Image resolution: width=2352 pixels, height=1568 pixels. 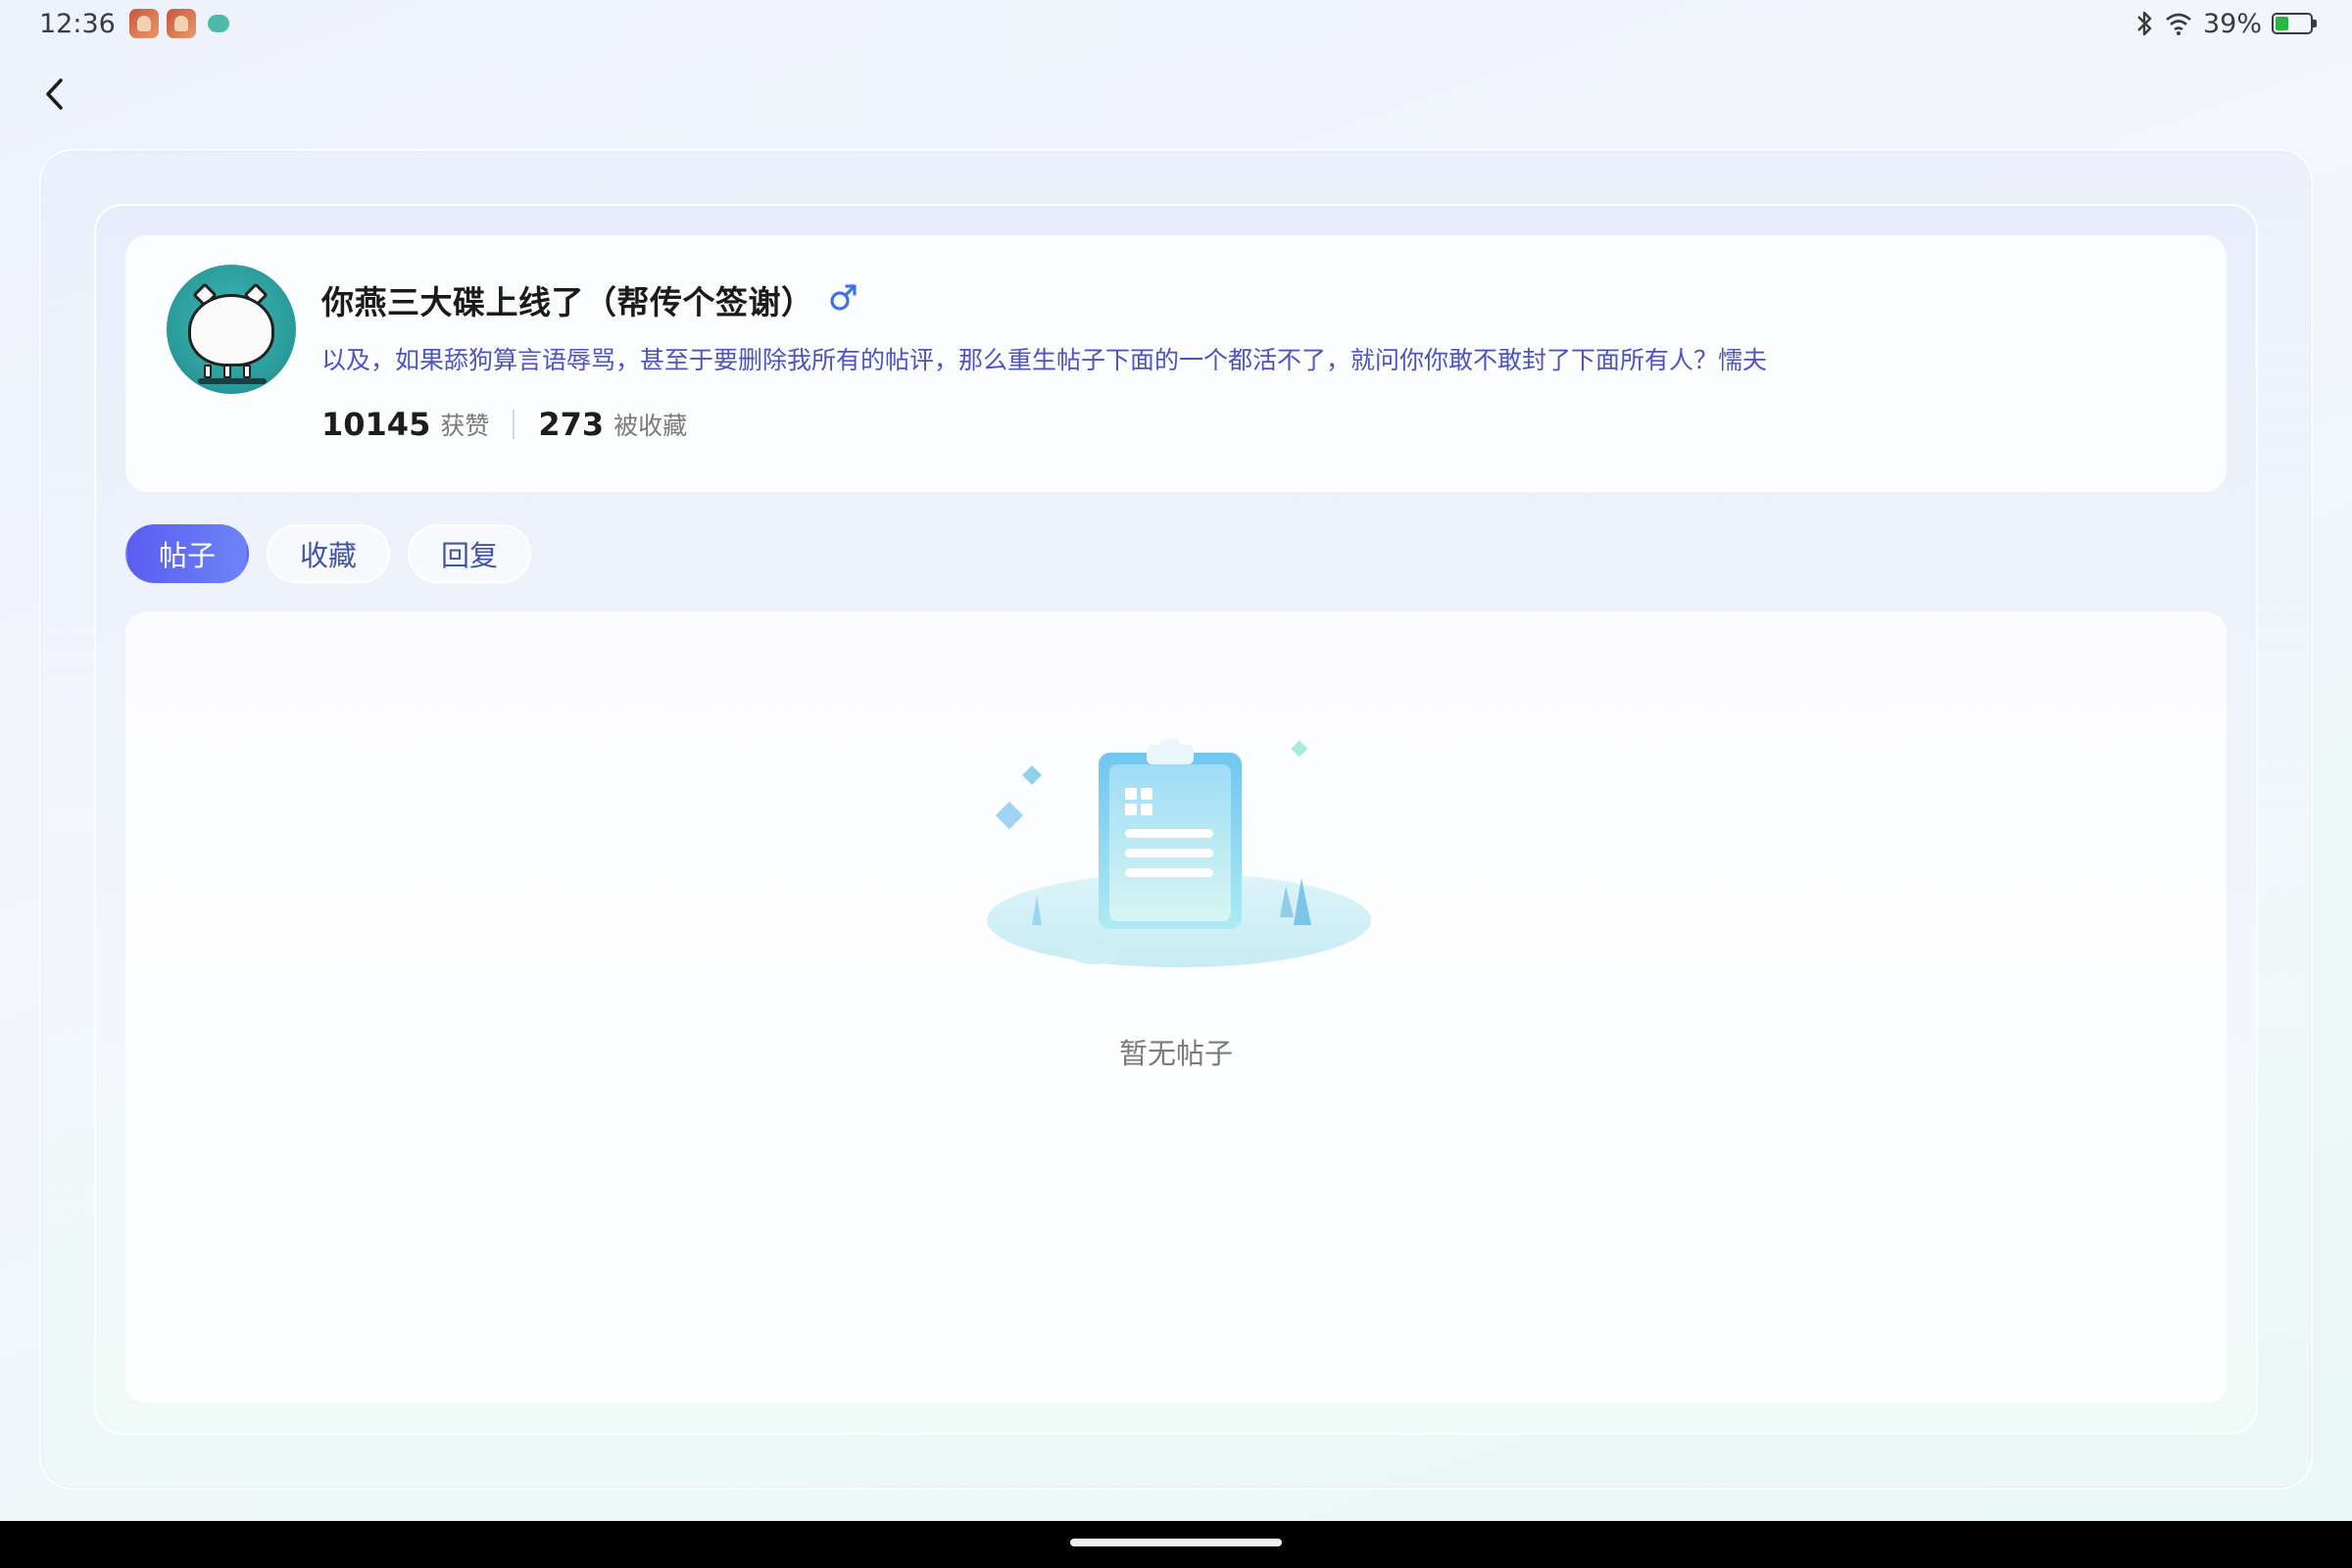 What do you see at coordinates (2232, 23) in the screenshot?
I see `battery-percent: 39%` at bounding box center [2232, 23].